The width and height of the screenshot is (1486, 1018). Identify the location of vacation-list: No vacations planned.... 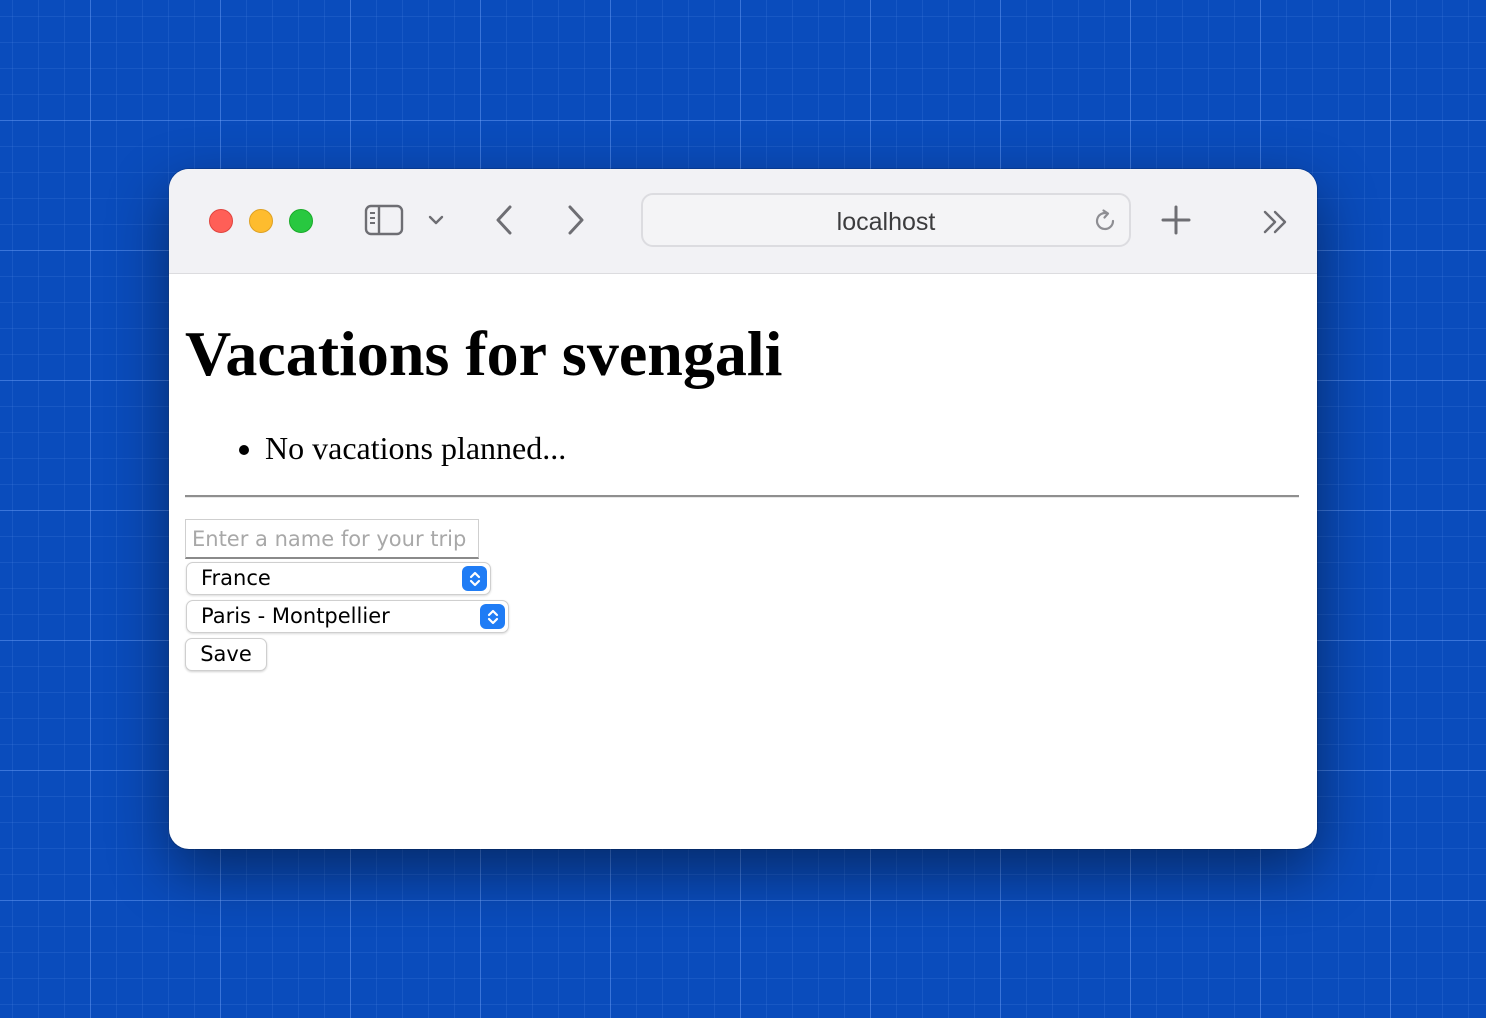
(395, 448).